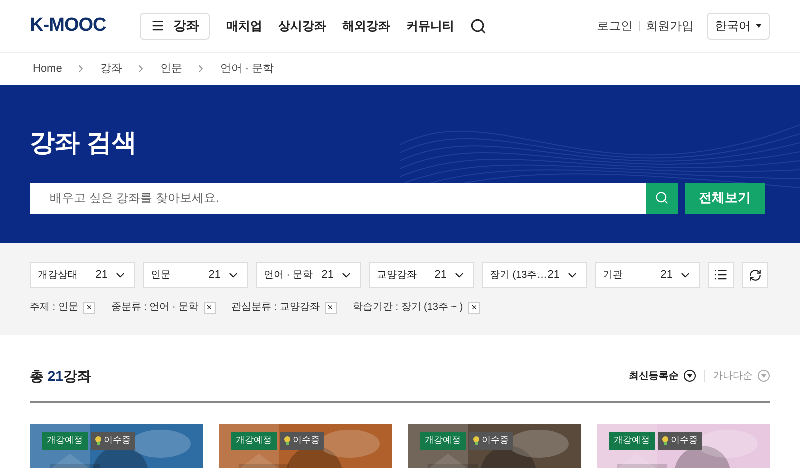 The width and height of the screenshot is (800, 468). I want to click on filter-select: 인문 21, so click(195, 275).